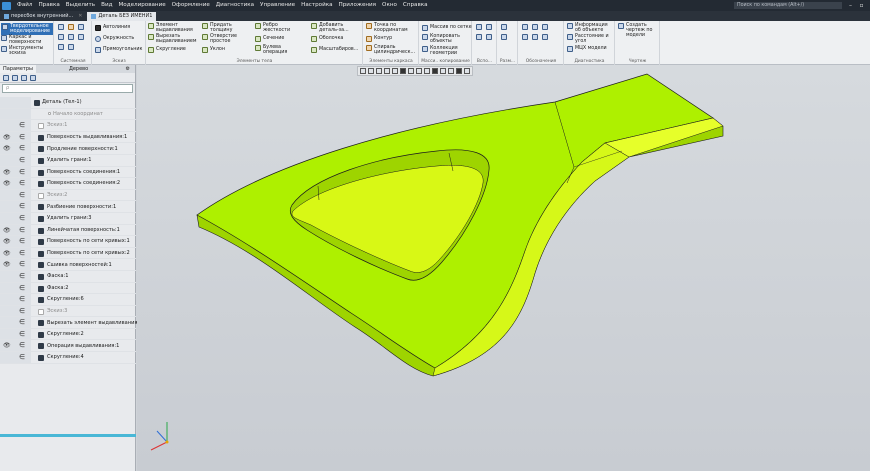 The width and height of the screenshot is (870, 471). Describe the element at coordinates (118, 50) in the screenshot. I see `rectangle-button: Прямоугольник` at that location.